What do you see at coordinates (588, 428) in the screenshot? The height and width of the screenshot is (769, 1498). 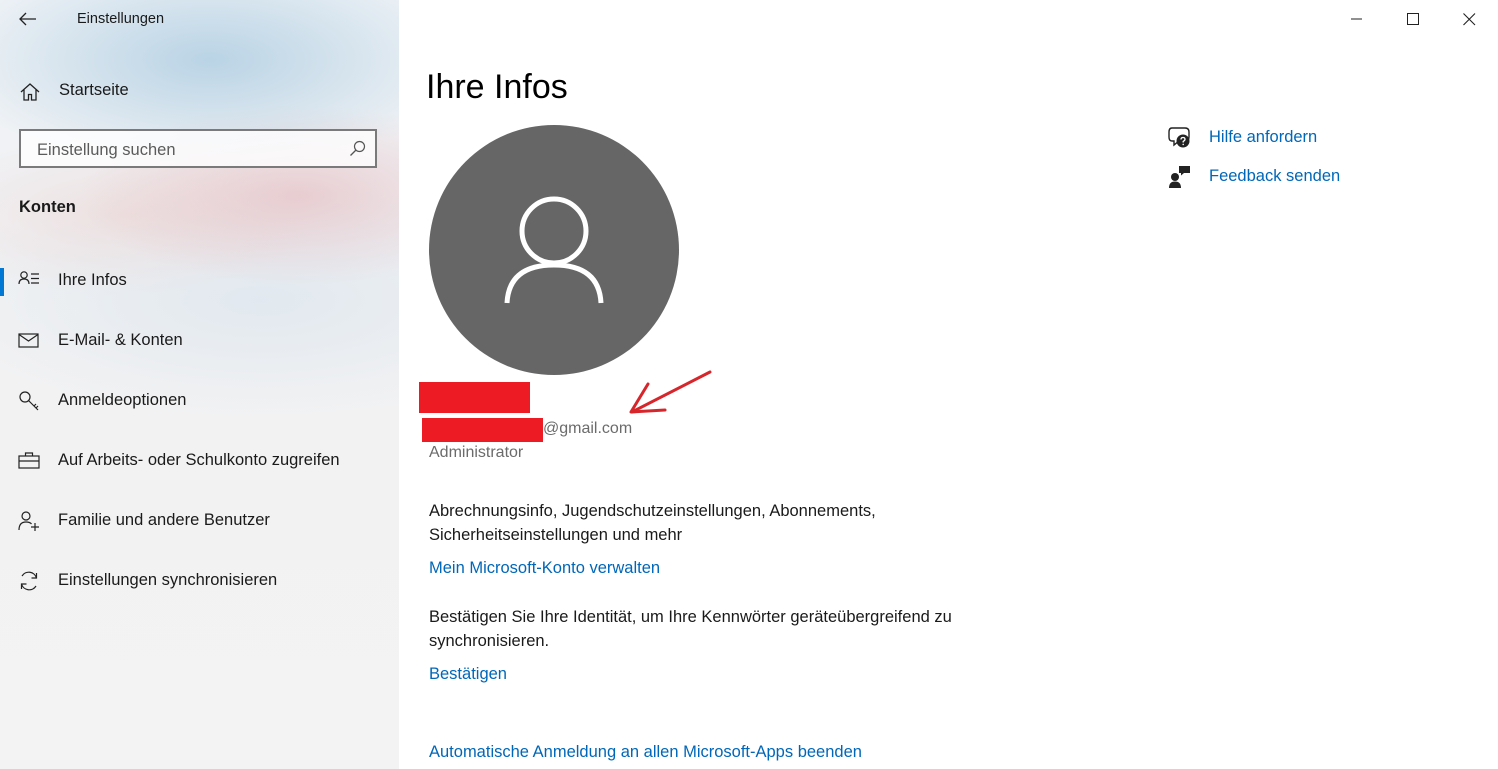 I see `email-suffix: @gmail.com` at bounding box center [588, 428].